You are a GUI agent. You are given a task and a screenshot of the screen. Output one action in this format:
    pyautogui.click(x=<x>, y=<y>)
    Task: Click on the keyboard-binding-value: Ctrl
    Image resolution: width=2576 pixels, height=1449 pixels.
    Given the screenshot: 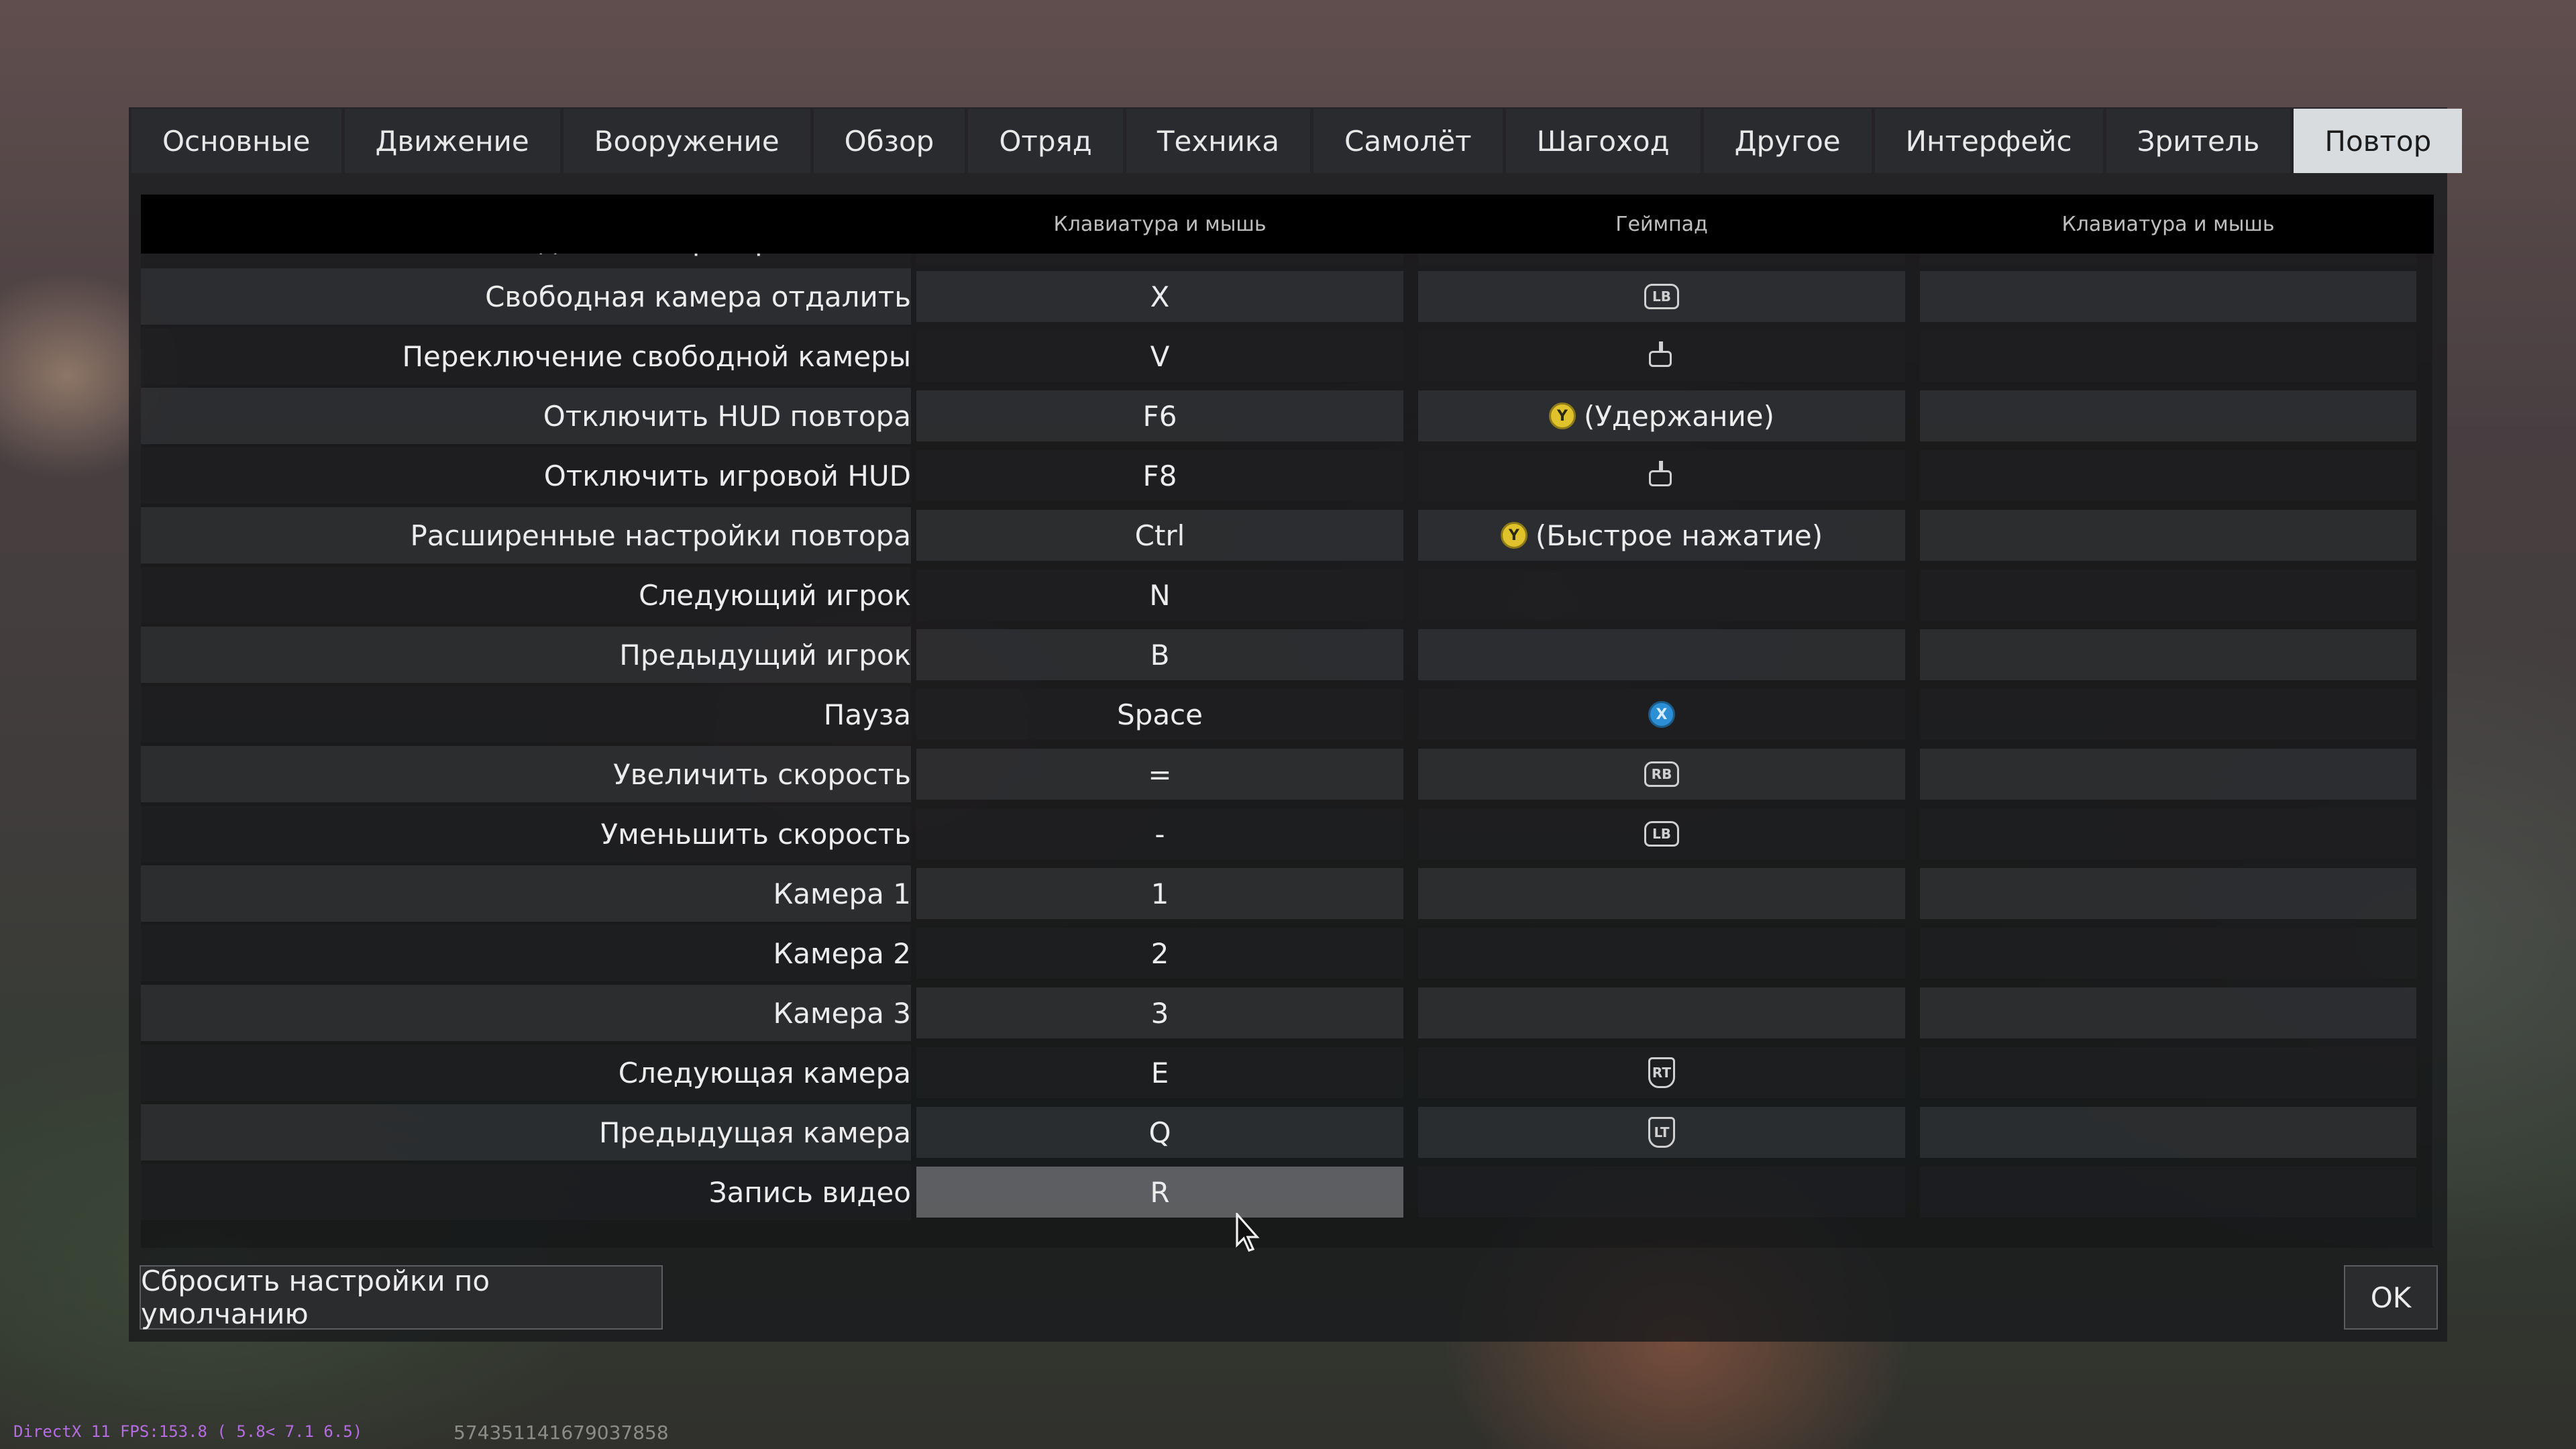 What is the action you would take?
    pyautogui.click(x=1159, y=535)
    